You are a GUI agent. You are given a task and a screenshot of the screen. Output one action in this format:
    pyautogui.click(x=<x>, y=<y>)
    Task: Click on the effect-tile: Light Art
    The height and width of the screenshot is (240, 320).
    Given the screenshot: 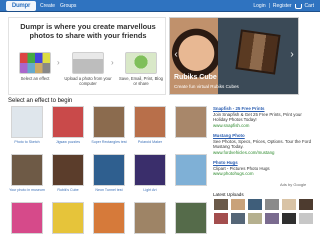 What is the action you would take?
    pyautogui.click(x=150, y=176)
    